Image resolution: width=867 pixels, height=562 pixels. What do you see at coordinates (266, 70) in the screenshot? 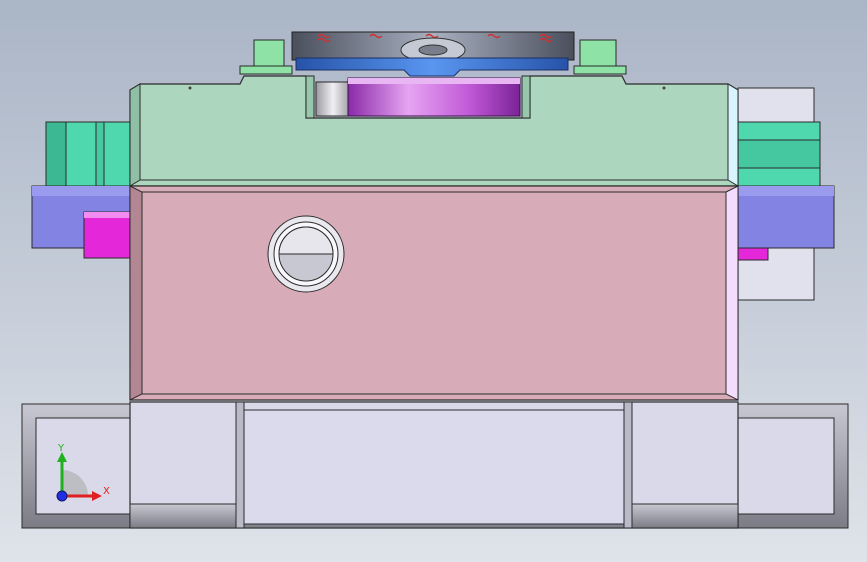
I see `top-left-green-foot` at bounding box center [266, 70].